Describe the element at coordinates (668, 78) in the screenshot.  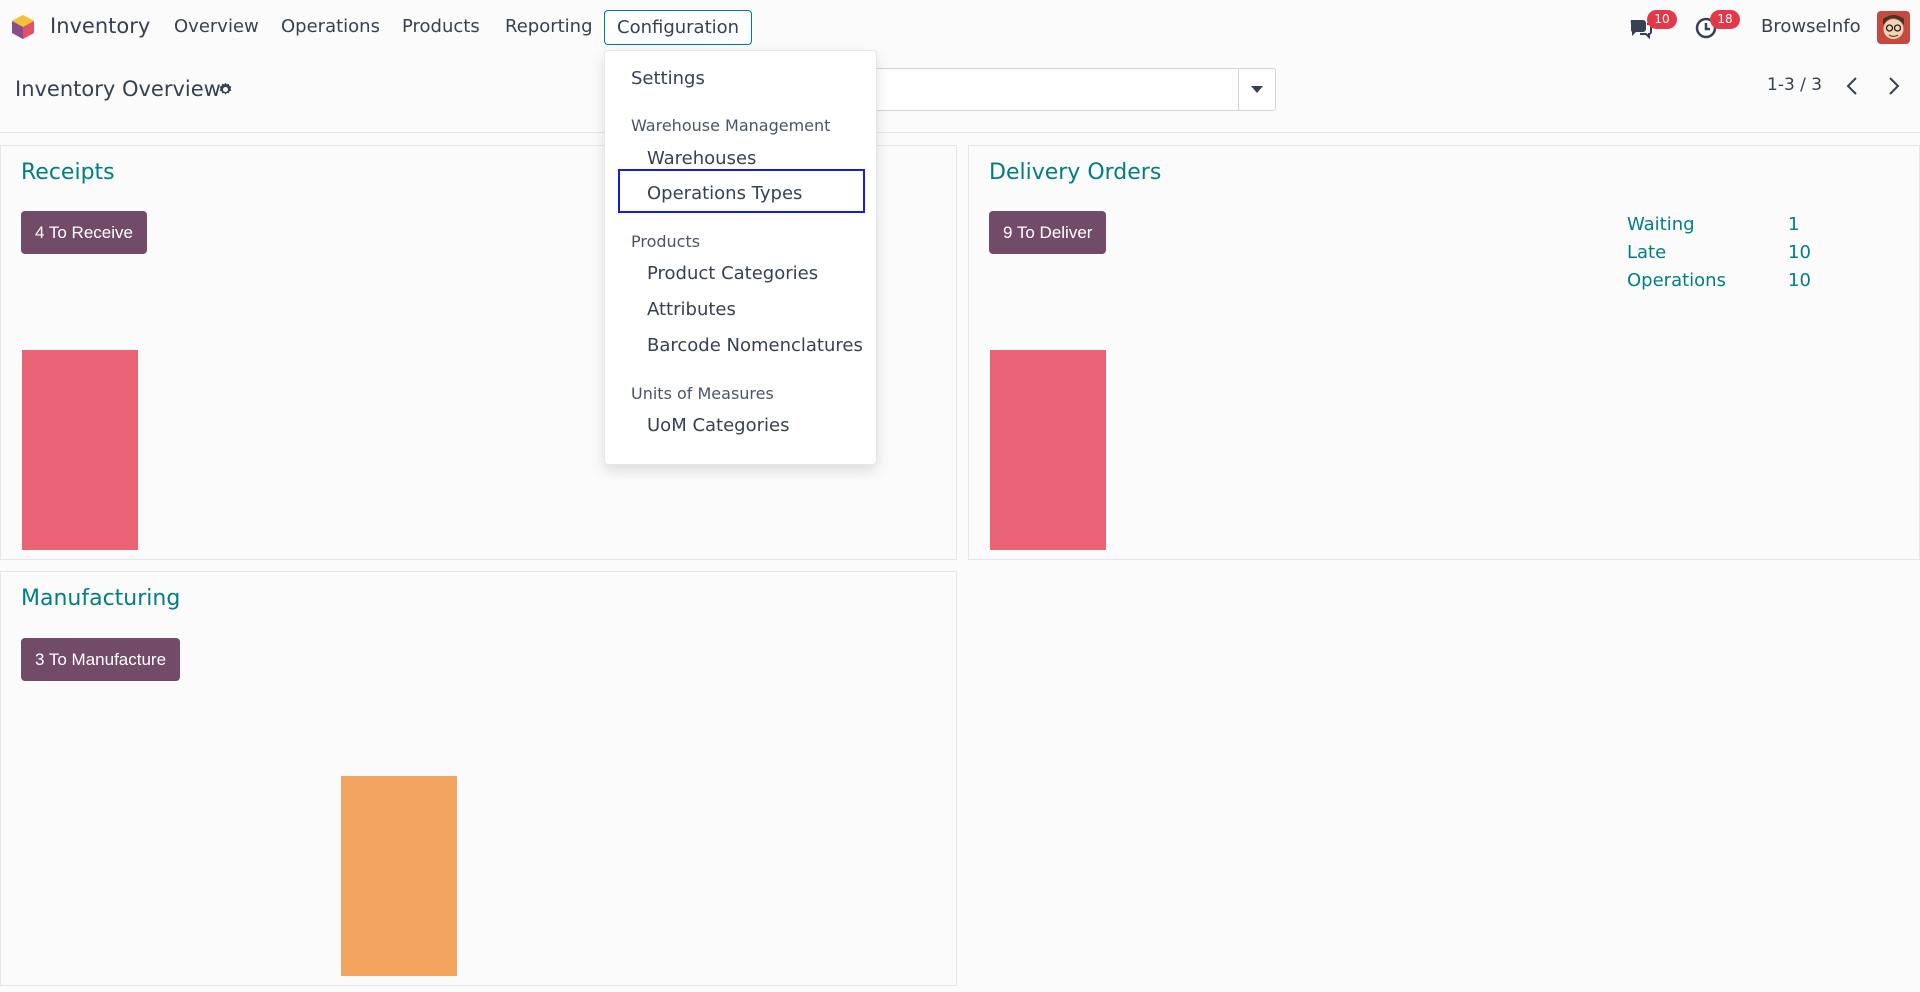
I see `menu-settings: Settings` at that location.